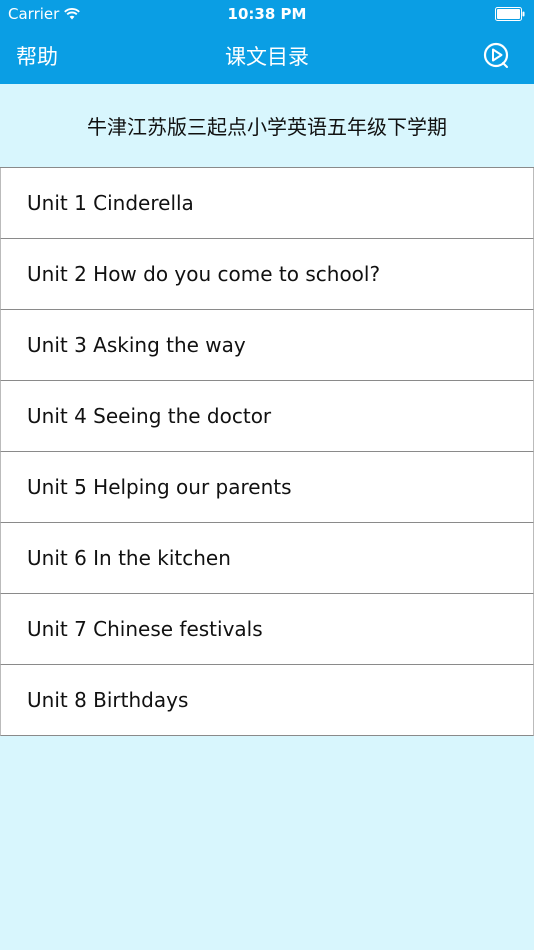 Image resolution: width=534 pixels, height=950 pixels. What do you see at coordinates (267, 416) in the screenshot?
I see `unit-item-4: Unit 4 Seeing the doctor` at bounding box center [267, 416].